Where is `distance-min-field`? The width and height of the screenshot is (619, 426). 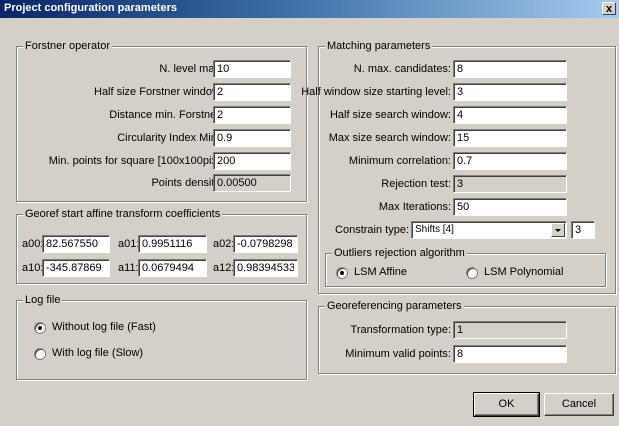 distance-min-field is located at coordinates (252, 115).